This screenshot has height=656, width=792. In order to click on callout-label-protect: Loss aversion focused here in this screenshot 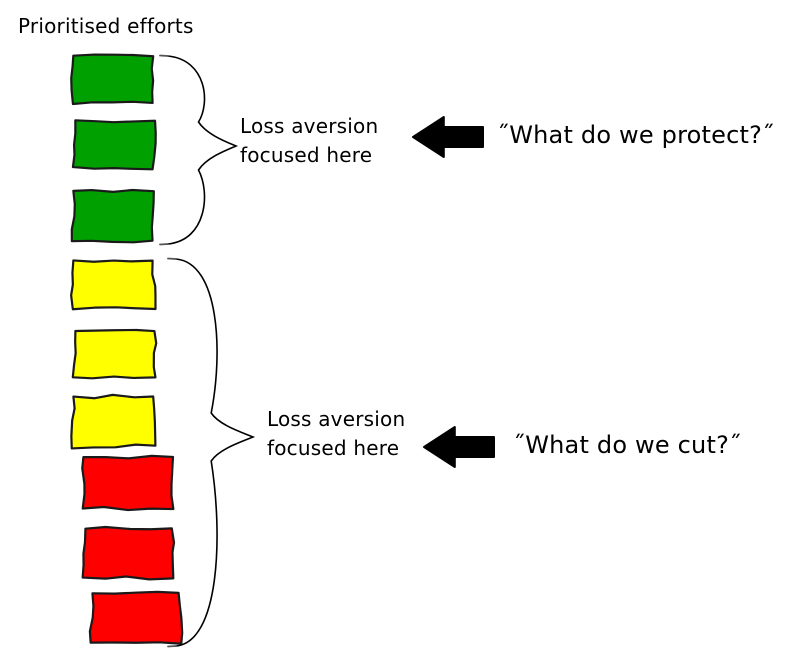, I will do `click(309, 141)`.